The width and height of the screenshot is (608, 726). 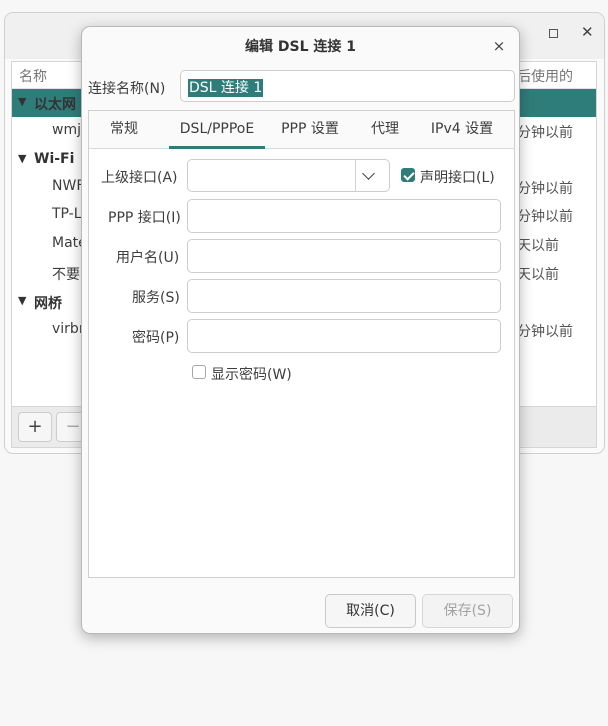 What do you see at coordinates (199, 372) in the screenshot?
I see `show-password-checkbox` at bounding box center [199, 372].